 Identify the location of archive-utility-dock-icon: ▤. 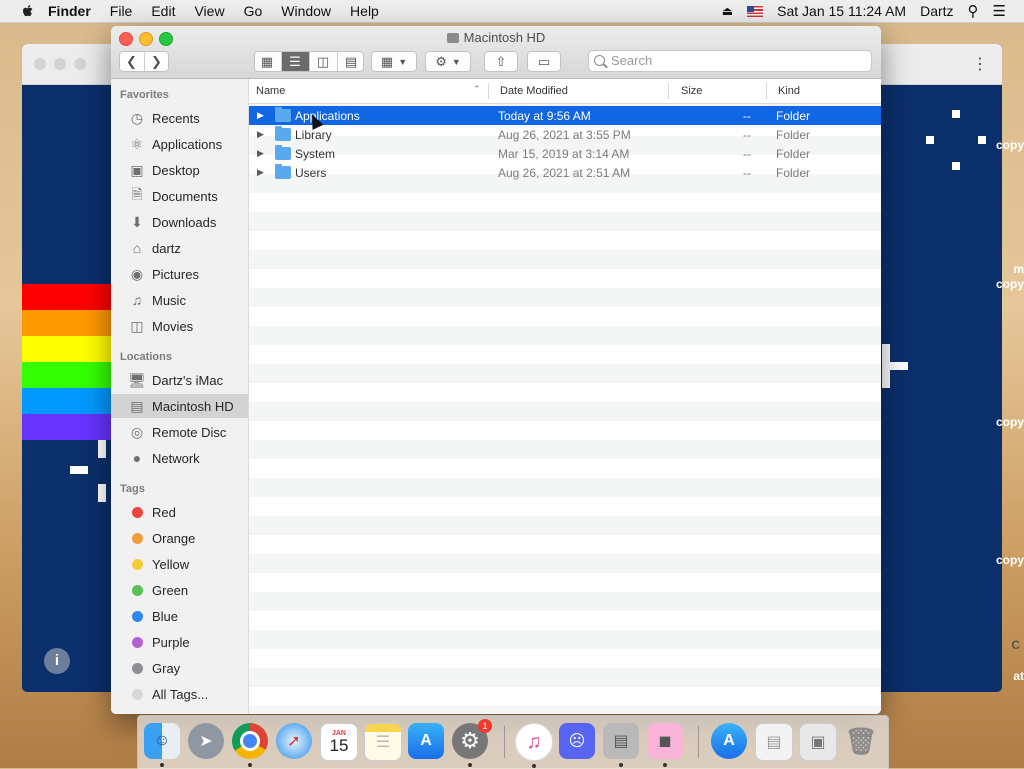
(621, 745).